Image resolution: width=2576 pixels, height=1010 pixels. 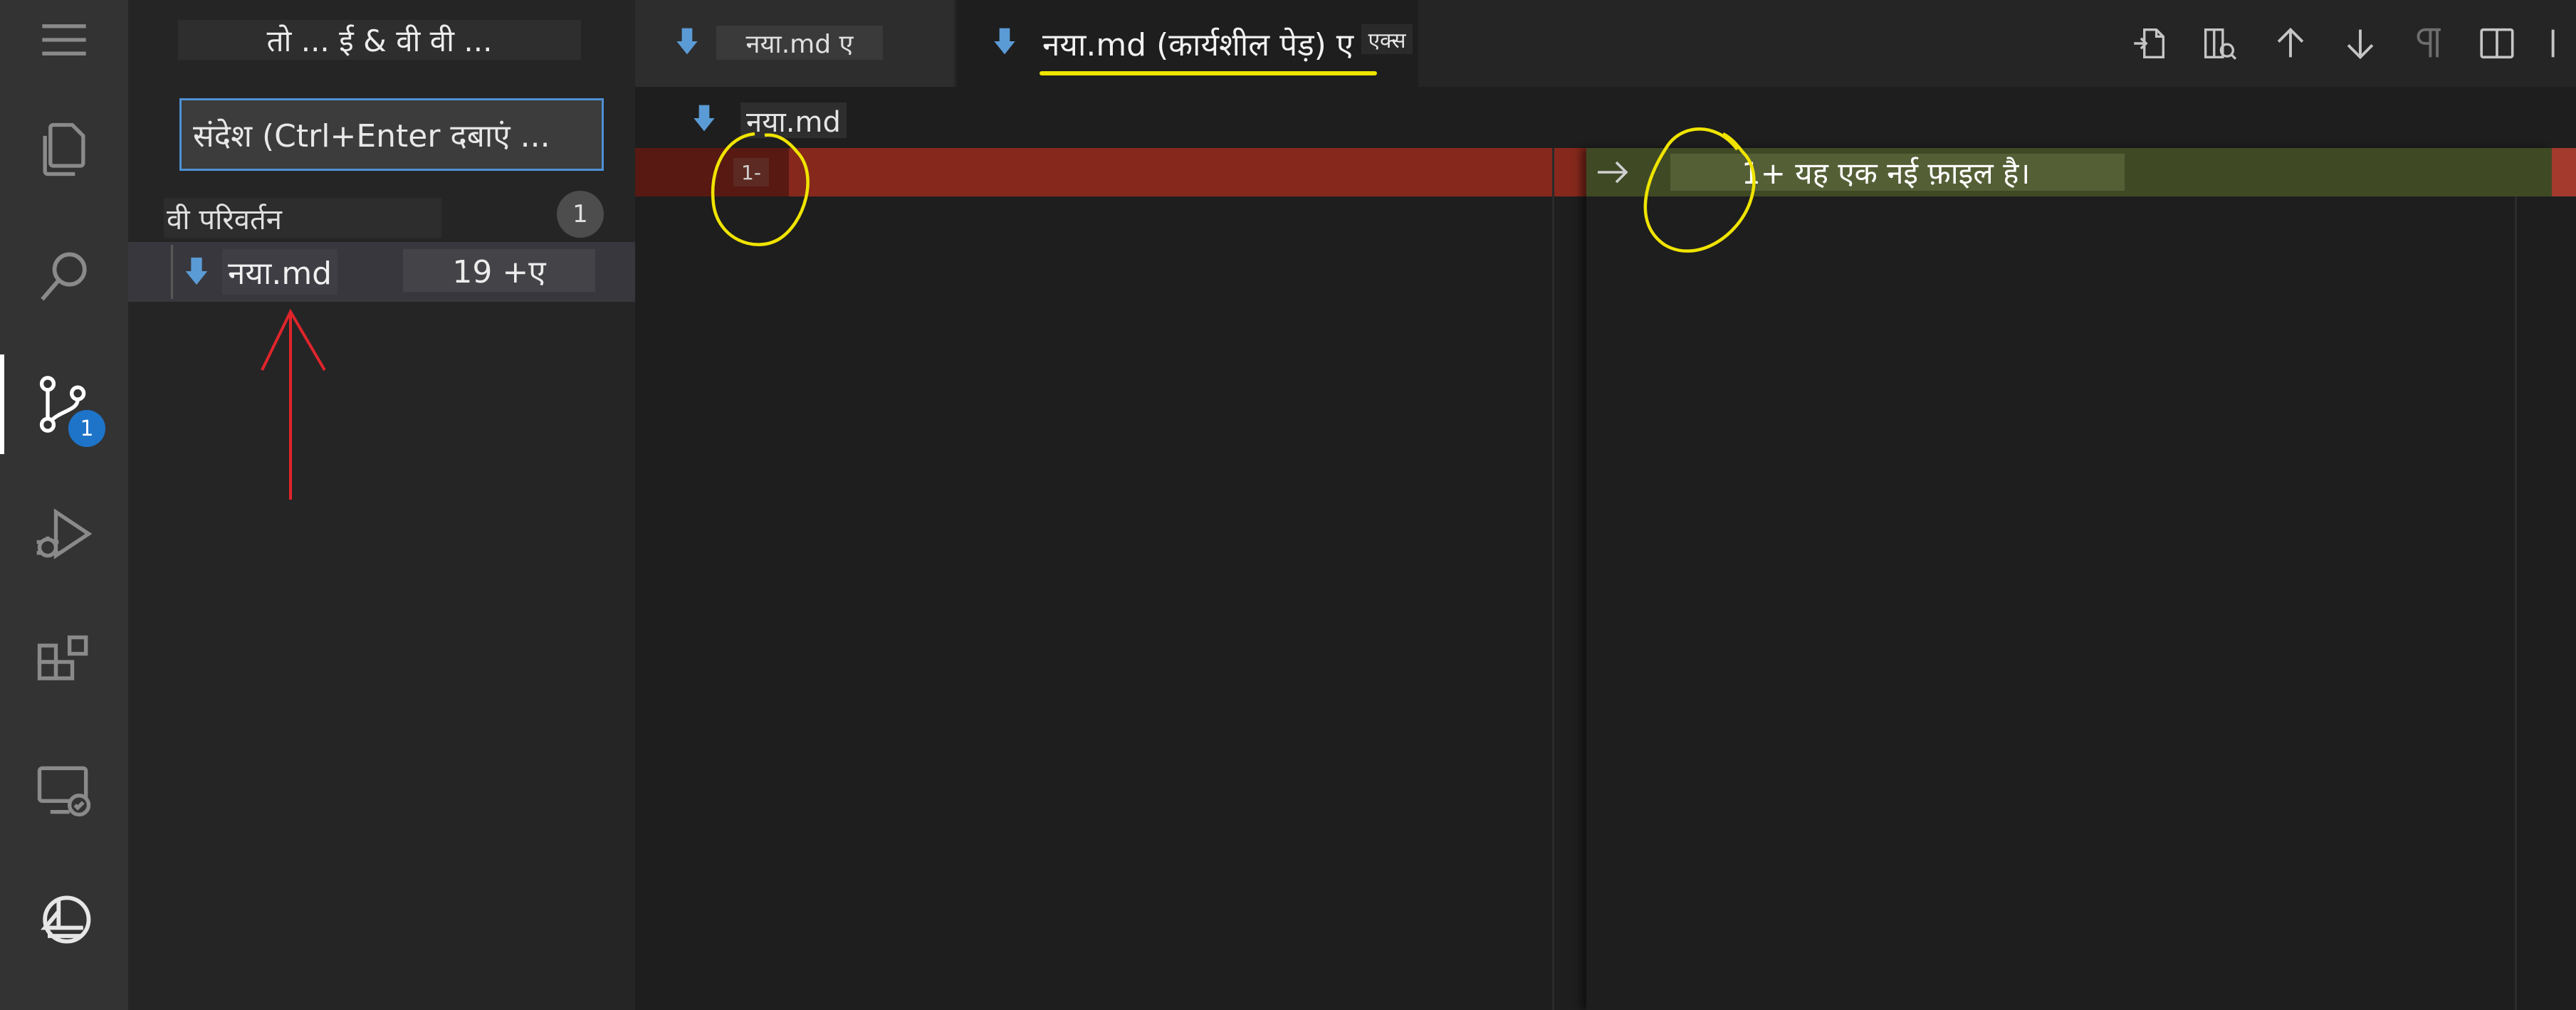 I want to click on changed-file-name: नया.md, so click(x=280, y=272).